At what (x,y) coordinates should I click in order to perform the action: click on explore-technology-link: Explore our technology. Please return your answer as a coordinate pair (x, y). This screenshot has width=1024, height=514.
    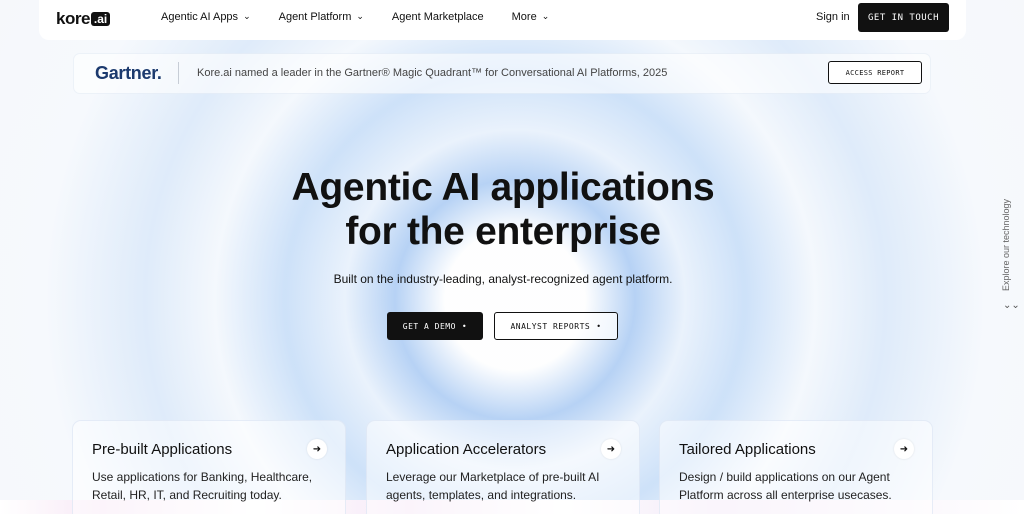
    Looking at the image, I should click on (1009, 245).